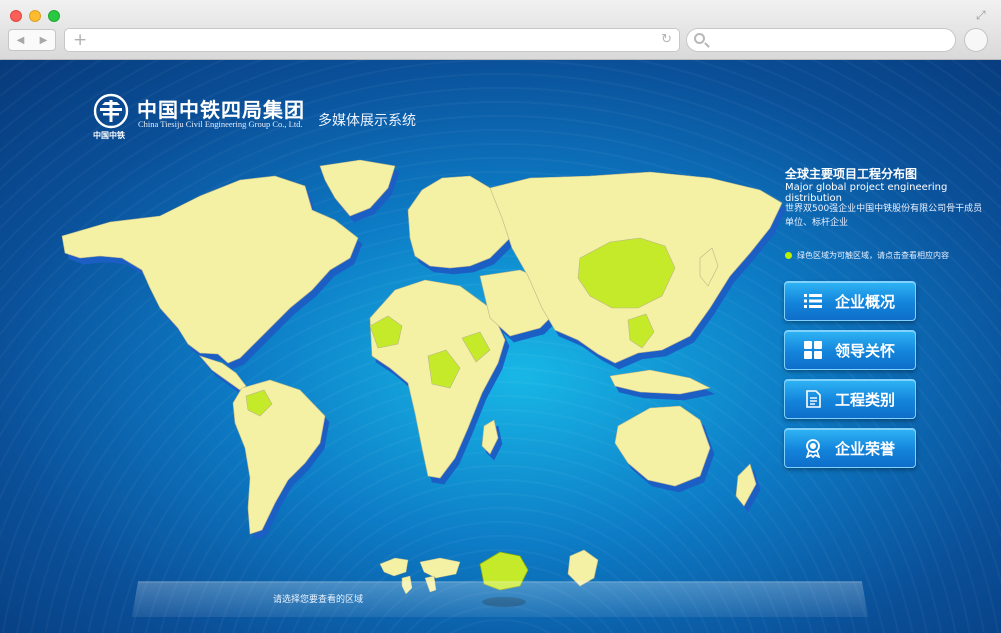 This screenshot has width=1001, height=633. I want to click on menu-label: 工程类别, so click(865, 399).